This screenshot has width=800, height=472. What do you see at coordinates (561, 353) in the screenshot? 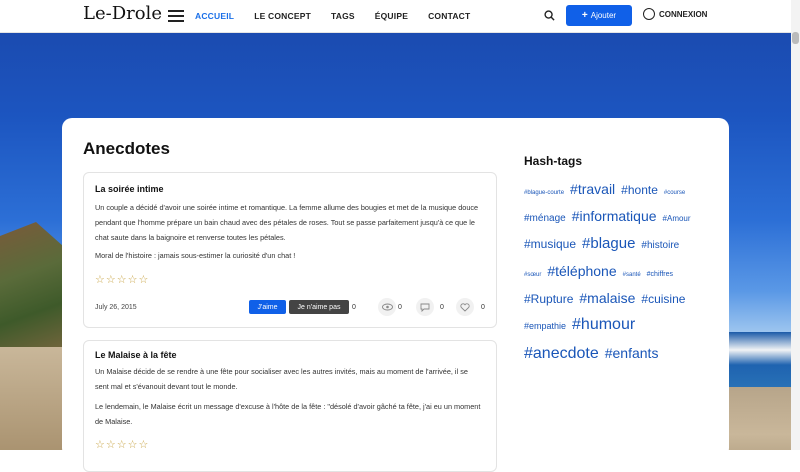
I see `hashtag-link: #anecdote` at bounding box center [561, 353].